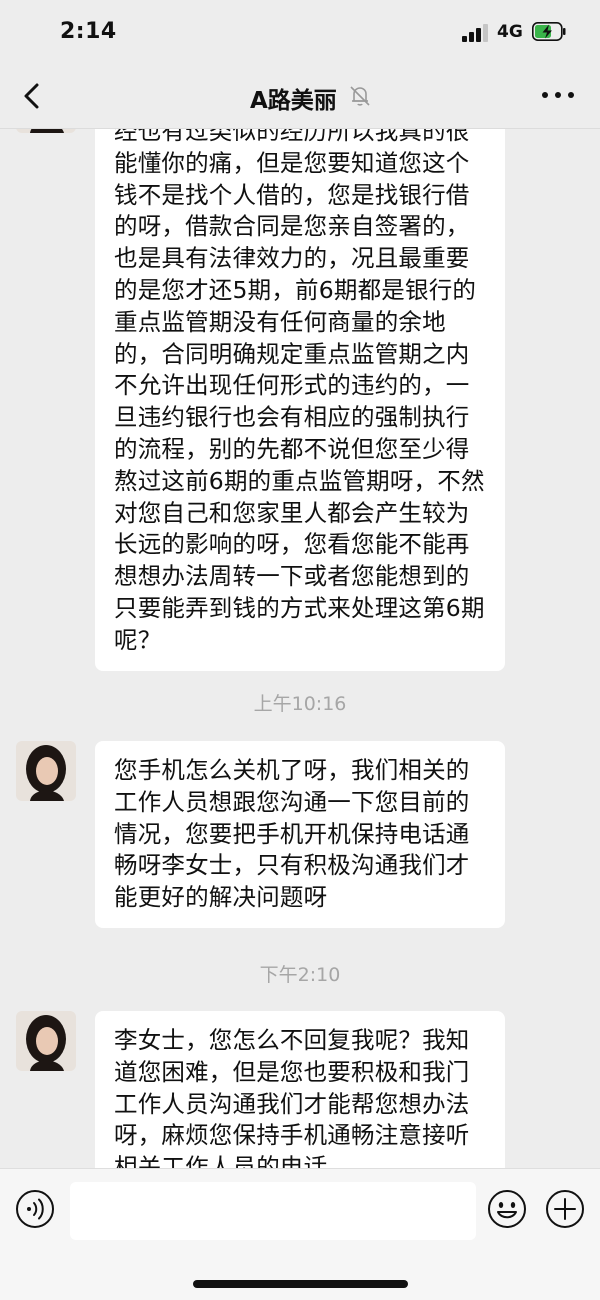 Image resolution: width=600 pixels, height=1300 pixels. I want to click on input-bar, so click(300, 1234).